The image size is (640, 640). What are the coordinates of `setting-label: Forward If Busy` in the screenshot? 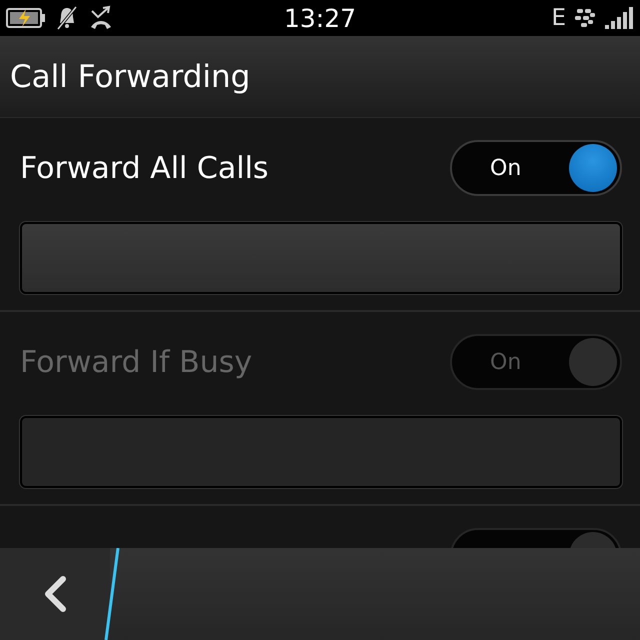 It's located at (136, 362).